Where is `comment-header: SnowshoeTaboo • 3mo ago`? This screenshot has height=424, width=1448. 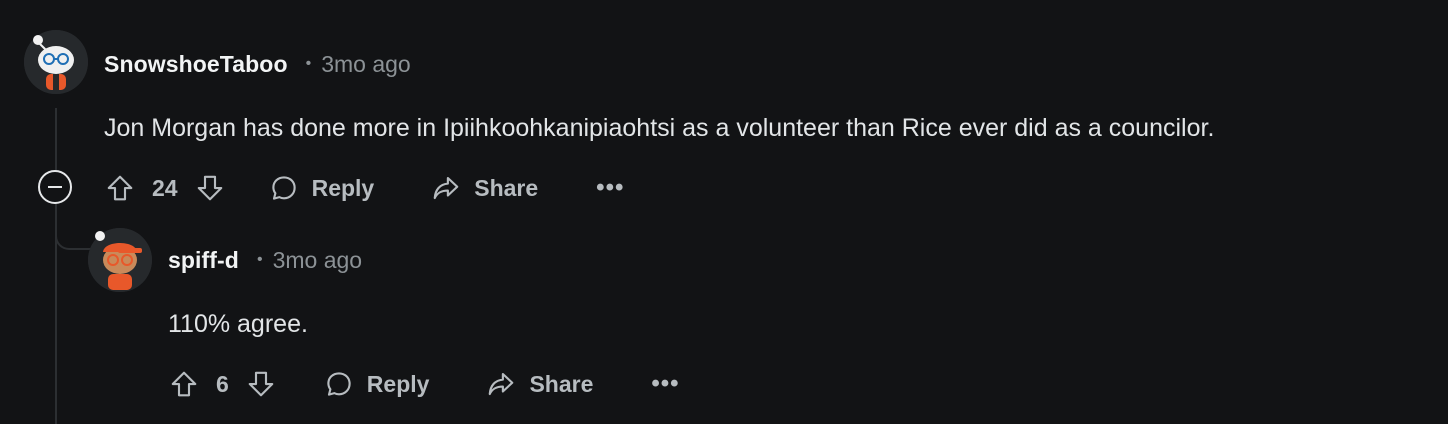
comment-header: SnowshoeTaboo • 3mo ago is located at coordinates (257, 64).